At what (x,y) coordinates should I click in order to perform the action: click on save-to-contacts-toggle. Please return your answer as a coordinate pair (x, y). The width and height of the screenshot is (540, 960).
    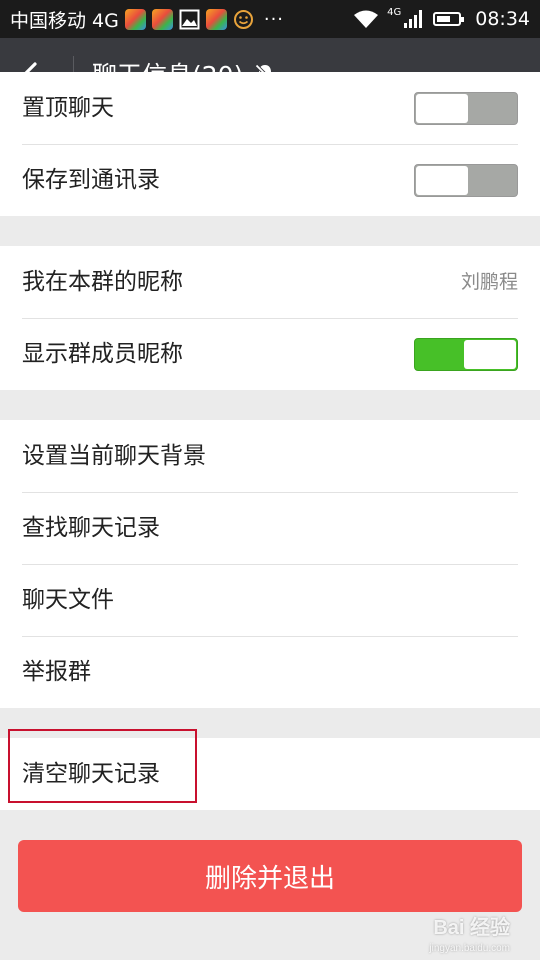
    Looking at the image, I should click on (466, 180).